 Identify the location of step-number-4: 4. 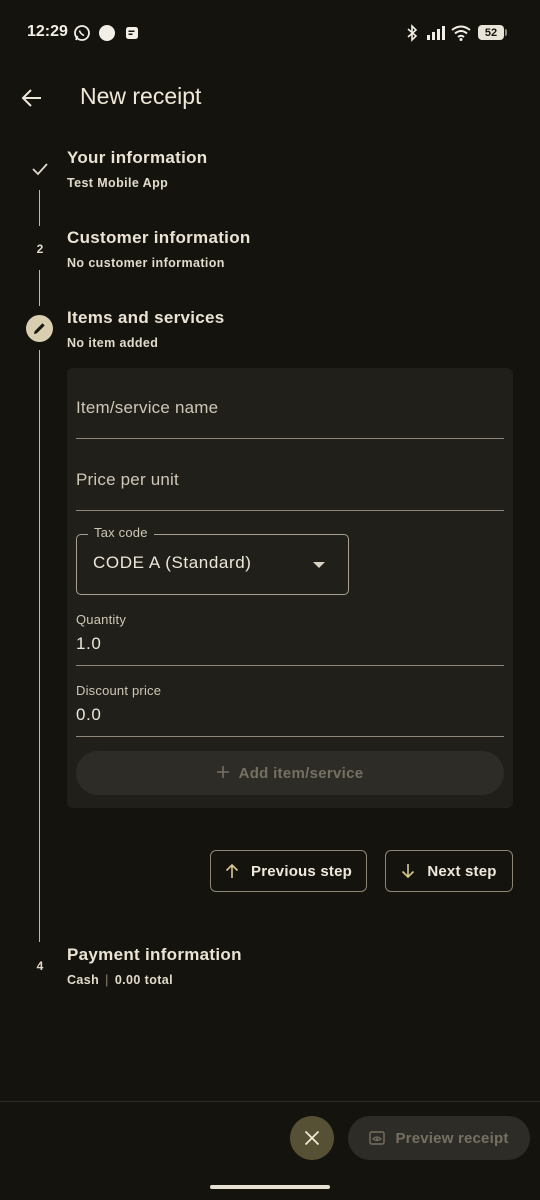
(40, 966).